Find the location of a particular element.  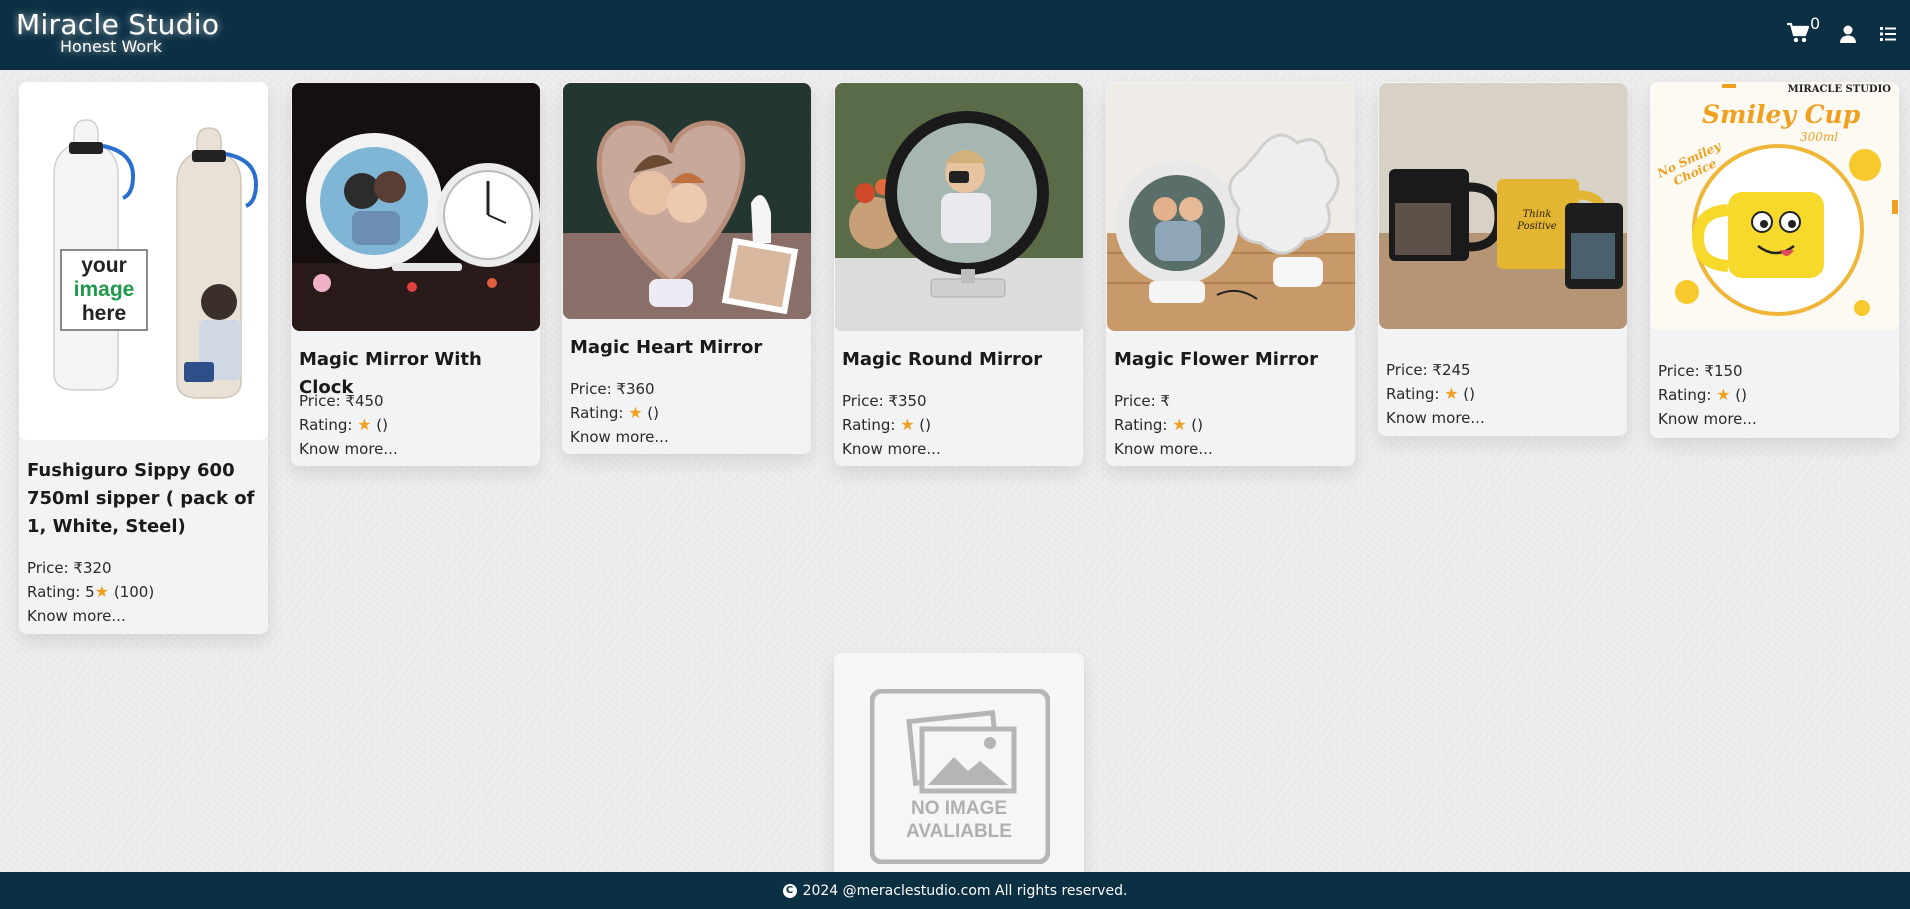

product-price: Price: ₹ is located at coordinates (1142, 401).